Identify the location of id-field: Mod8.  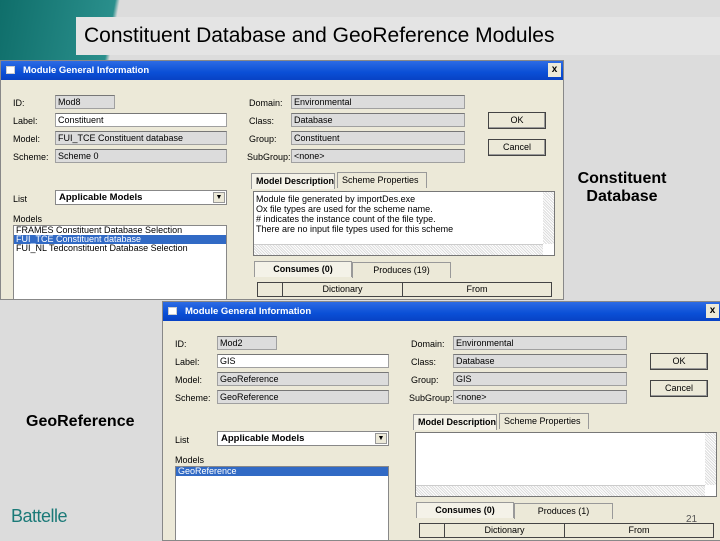
(85, 102).